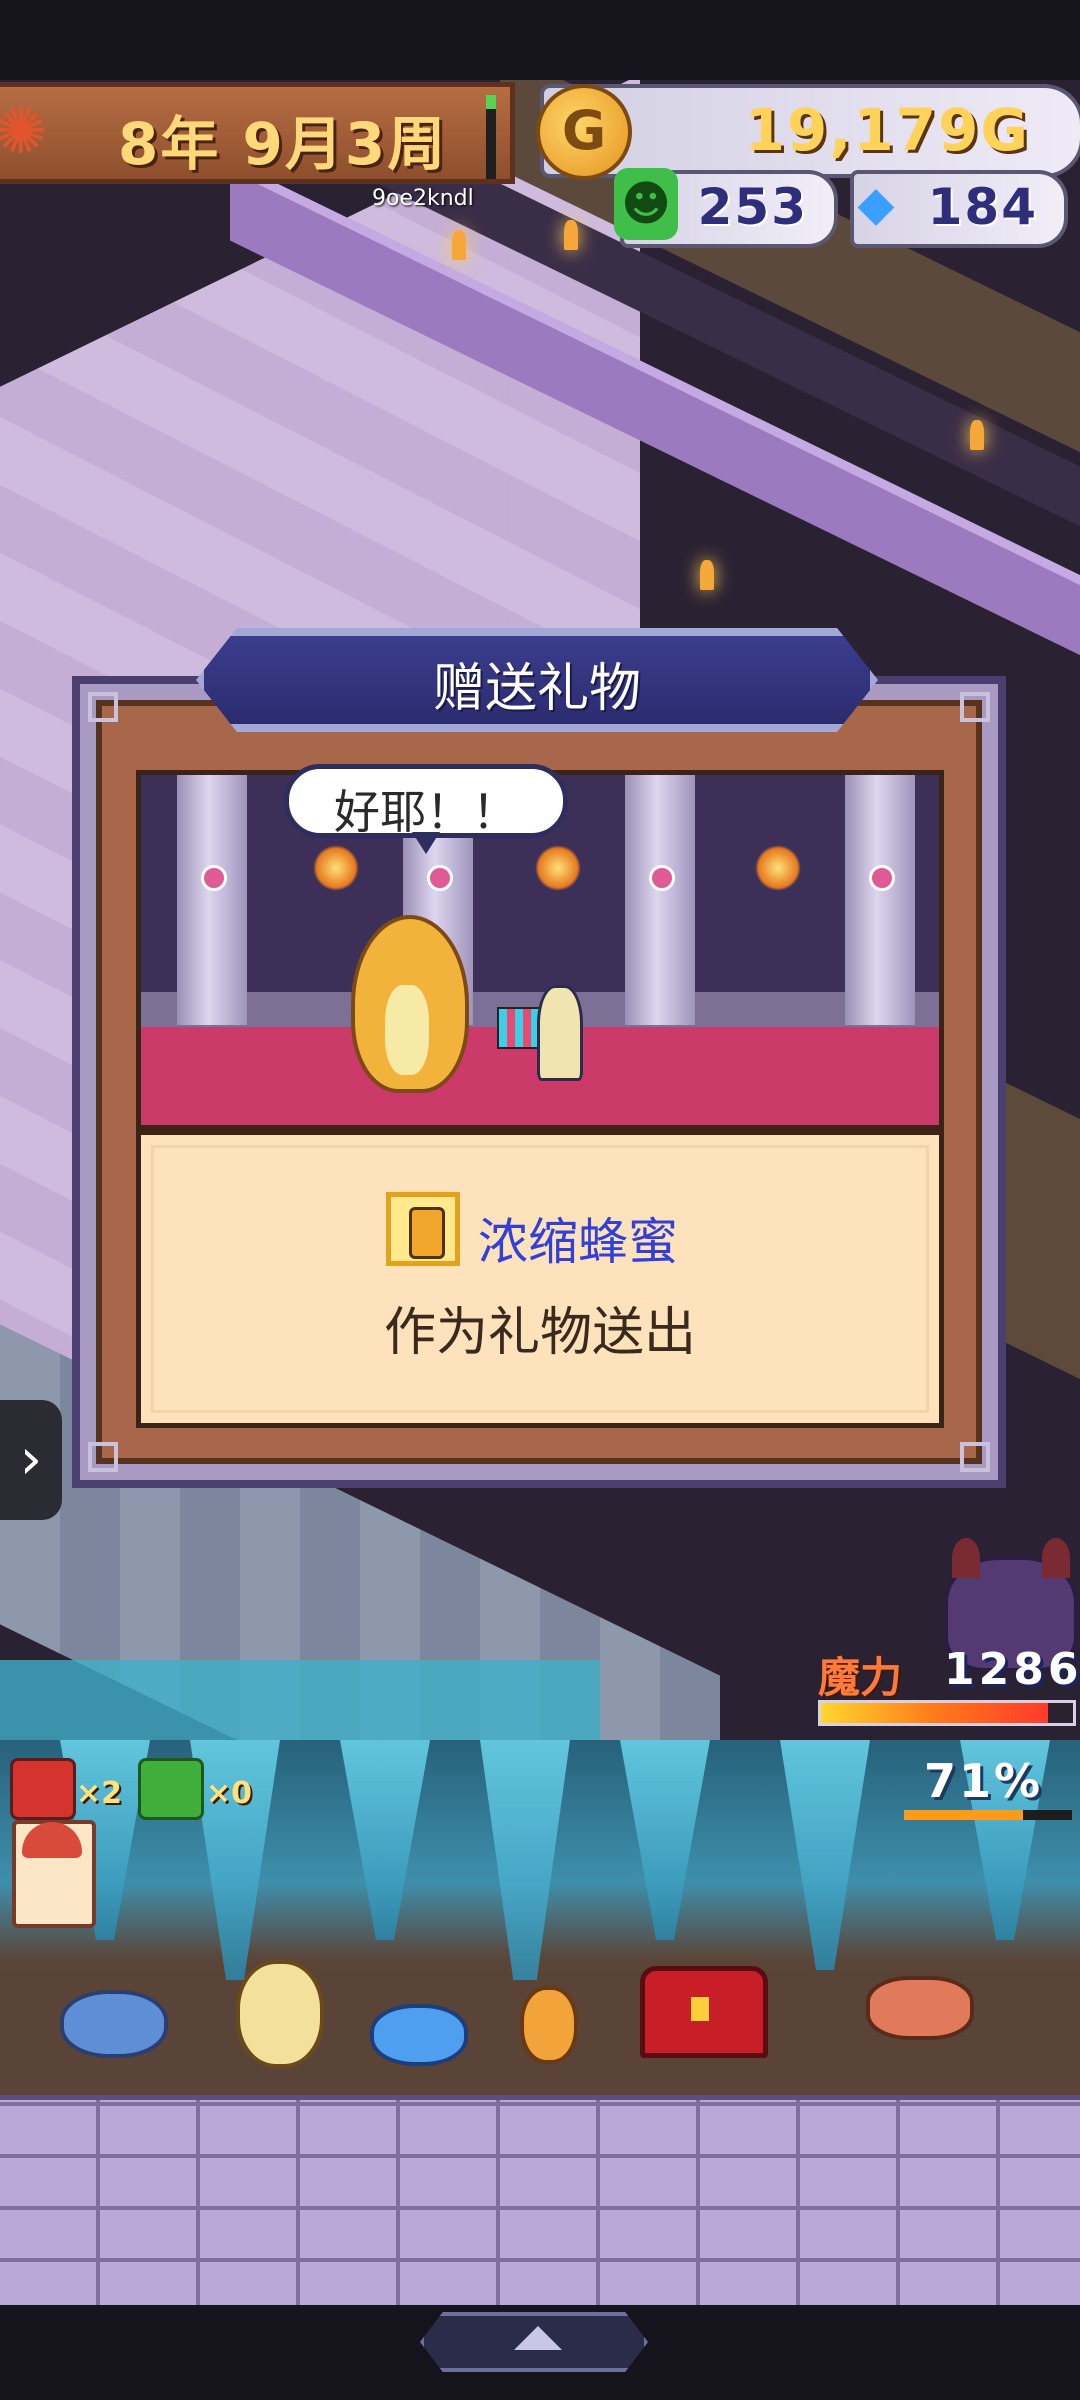 Image resolution: width=1080 pixels, height=2400 pixels. Describe the element at coordinates (887, 130) in the screenshot. I see `gold-amount: 19,179G` at that location.